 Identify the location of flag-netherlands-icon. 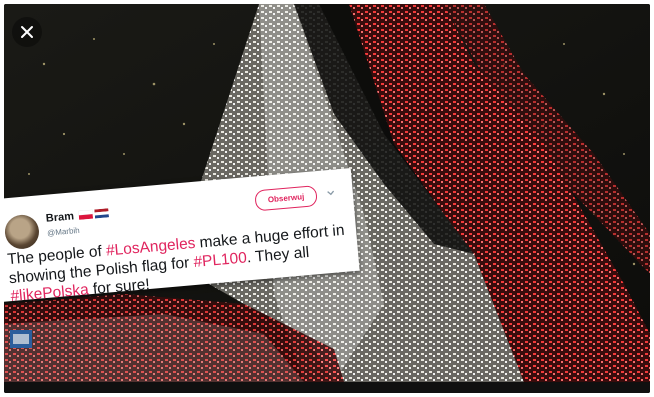
(102, 213).